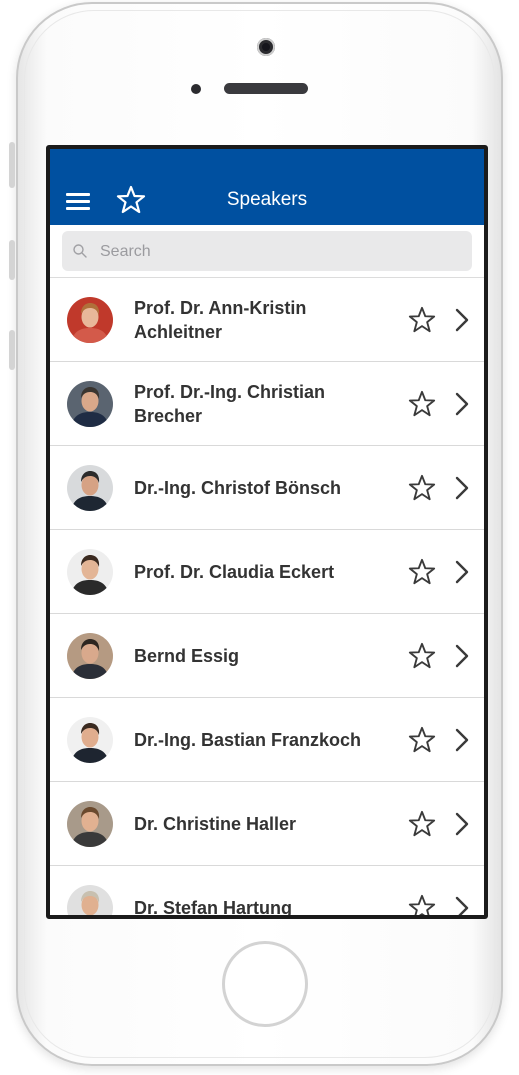  Describe the element at coordinates (266, 88) in the screenshot. I see `earpiece-speaker` at that location.